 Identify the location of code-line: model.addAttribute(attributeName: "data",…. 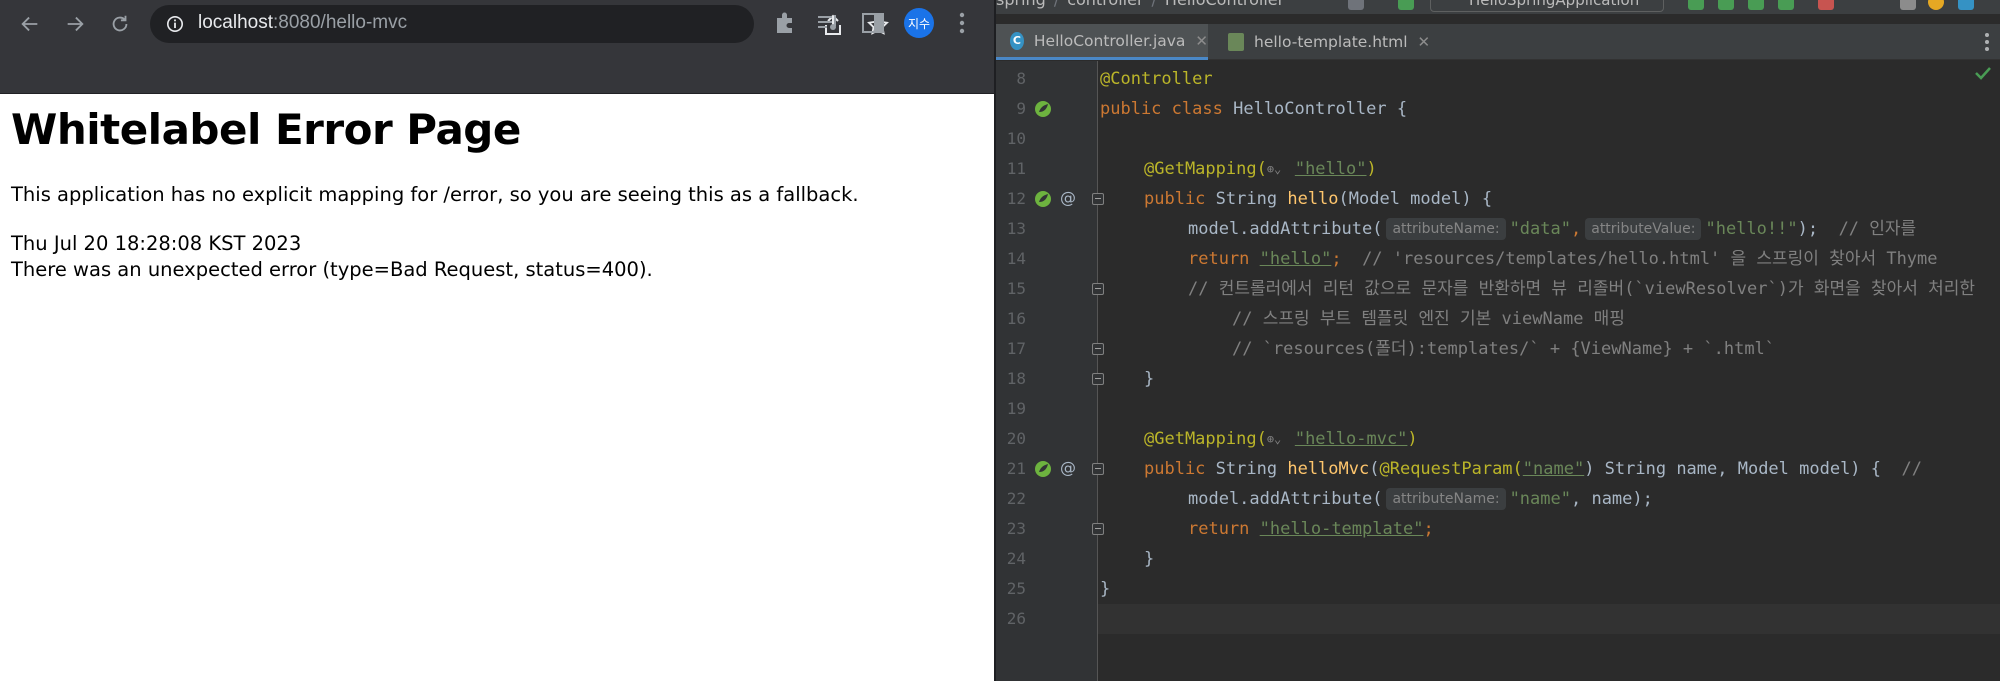
(1549, 229).